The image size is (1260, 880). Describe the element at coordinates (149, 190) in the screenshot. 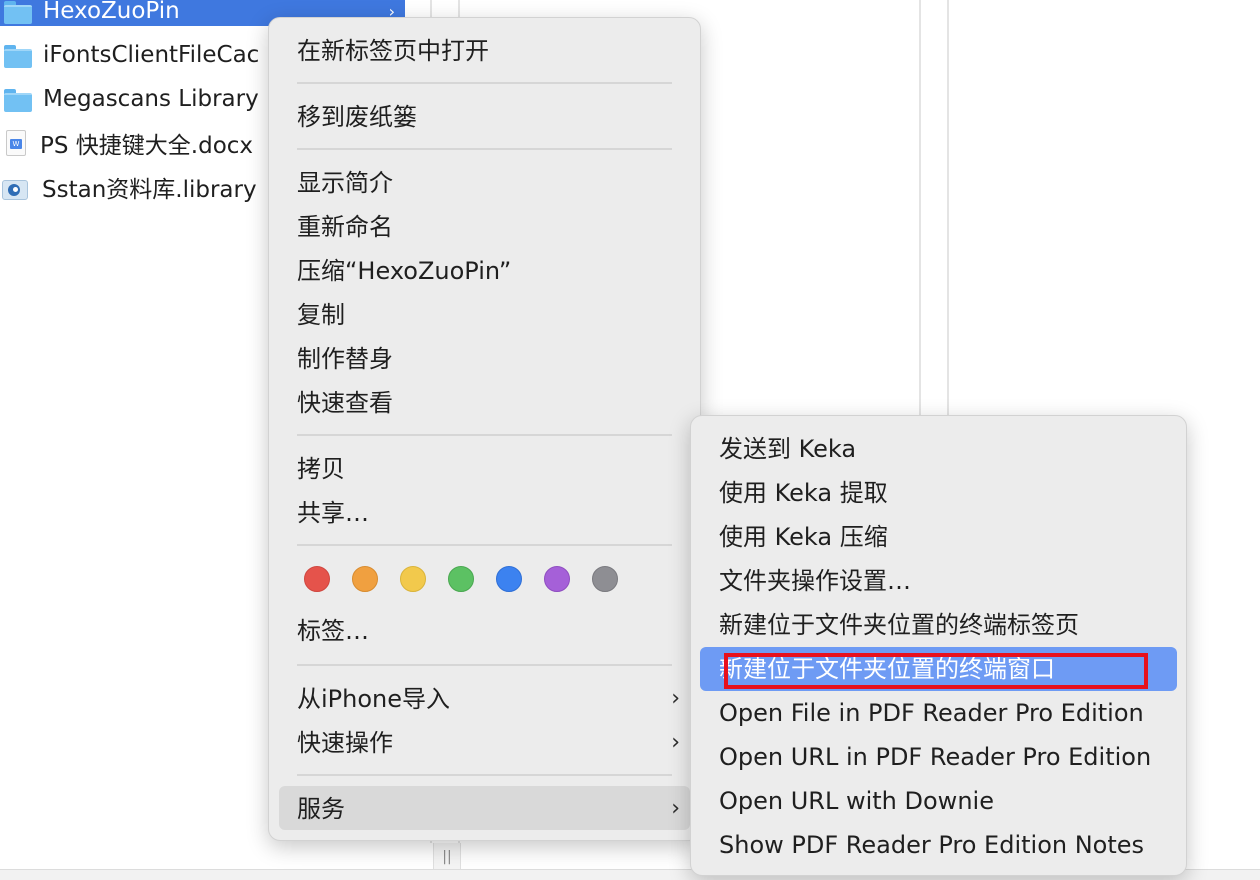

I see `file-name: Sstan资料库.library` at that location.